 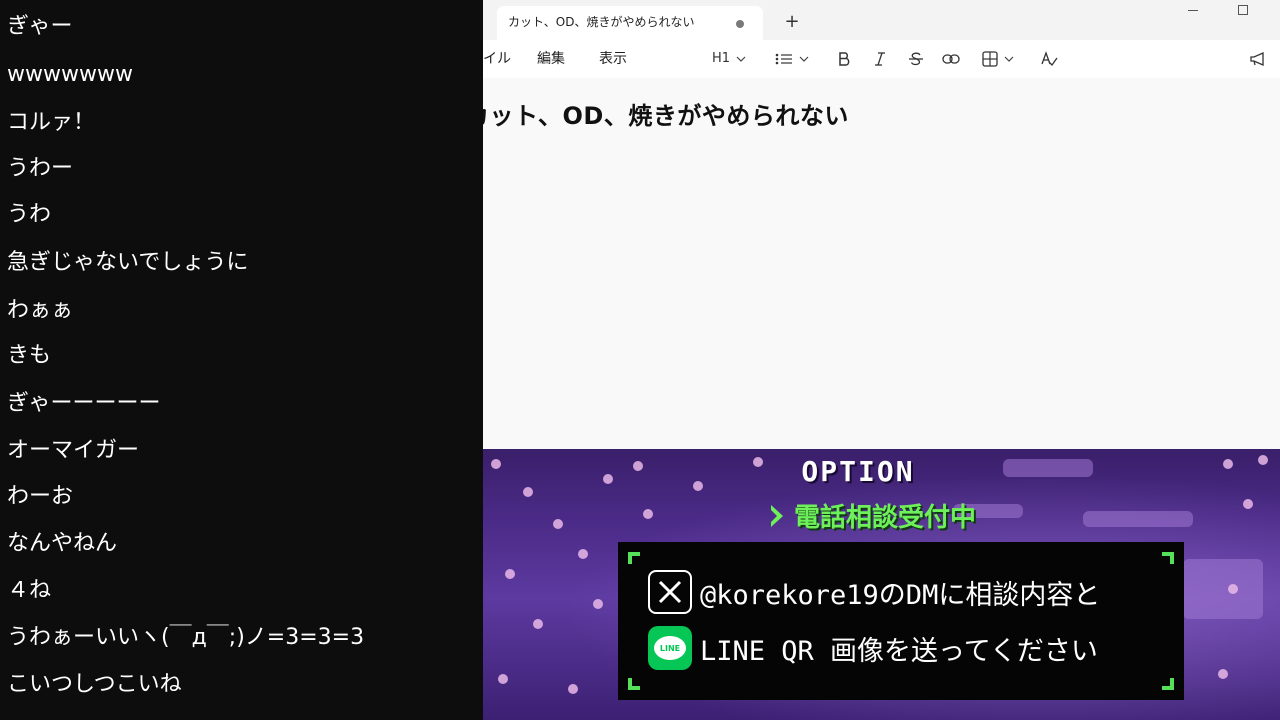 What do you see at coordinates (29, 590) in the screenshot?
I see `comment-item: ４ね` at bounding box center [29, 590].